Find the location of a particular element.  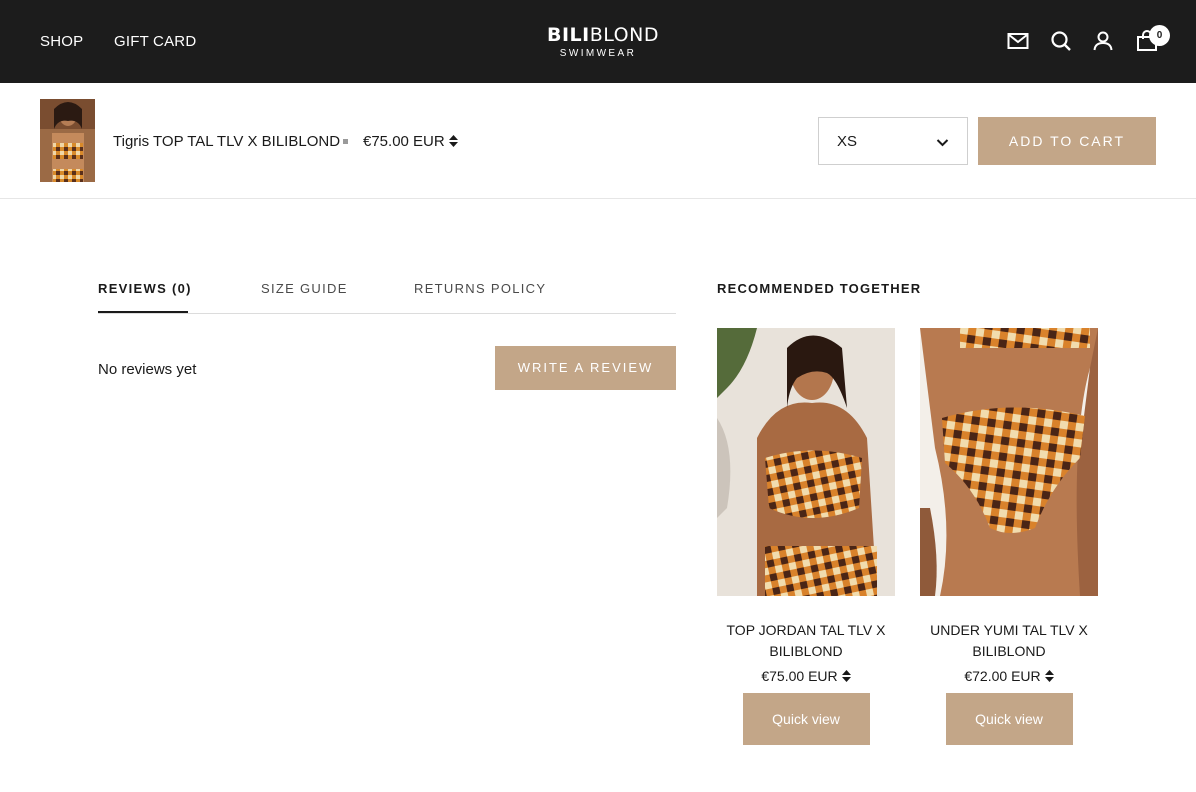

recommended-product-price: €75.00 EUR is located at coordinates (806, 676).